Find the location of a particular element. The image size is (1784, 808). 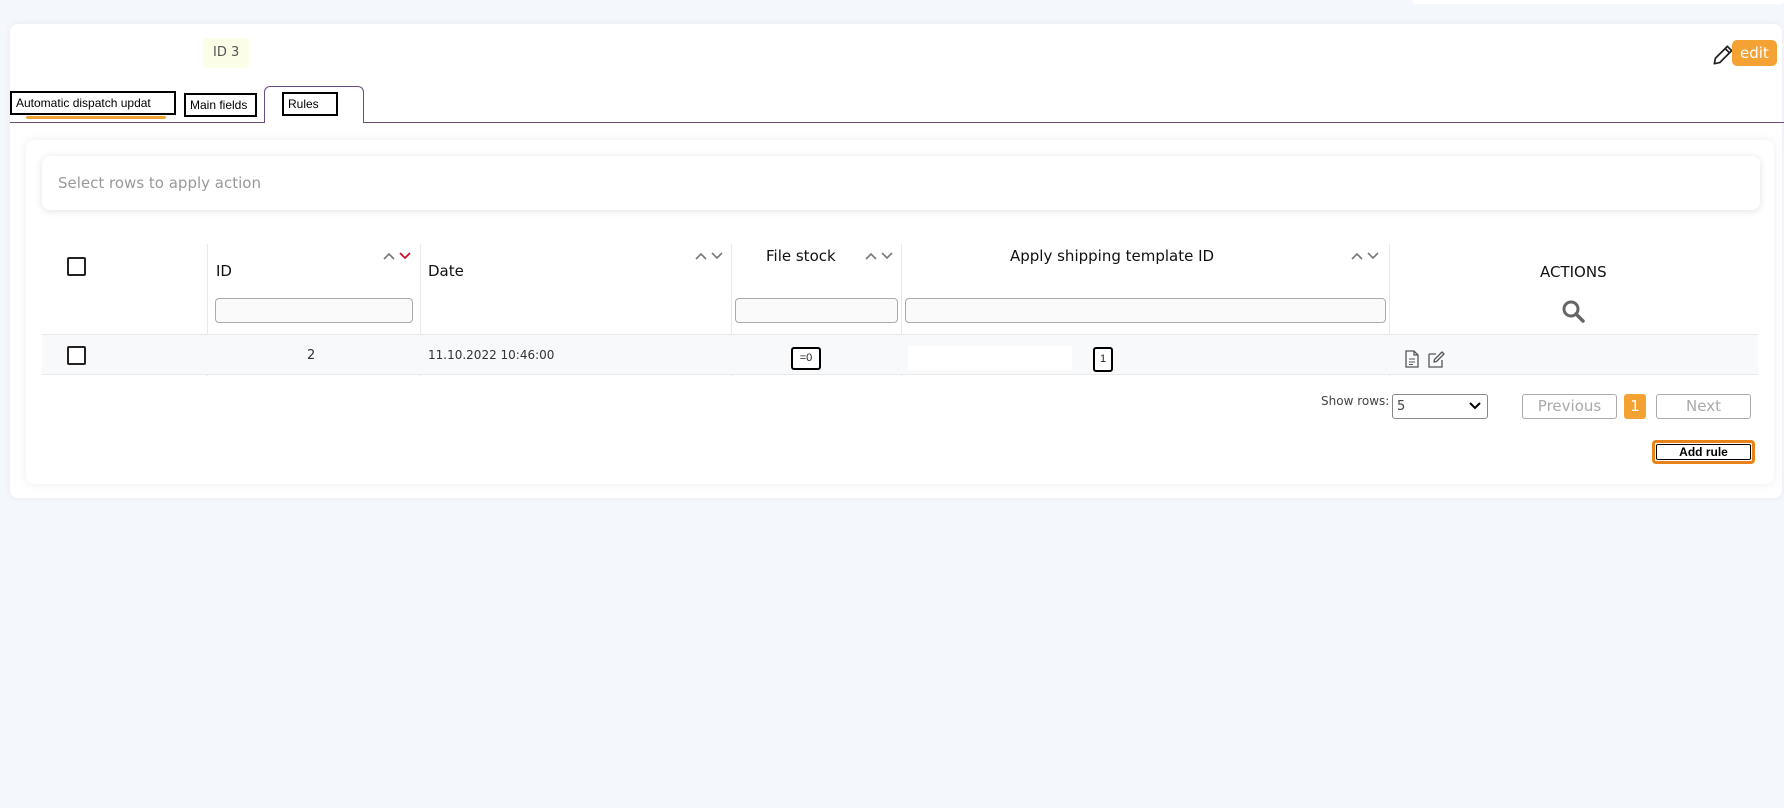

next-page-button: Next is located at coordinates (1703, 406).